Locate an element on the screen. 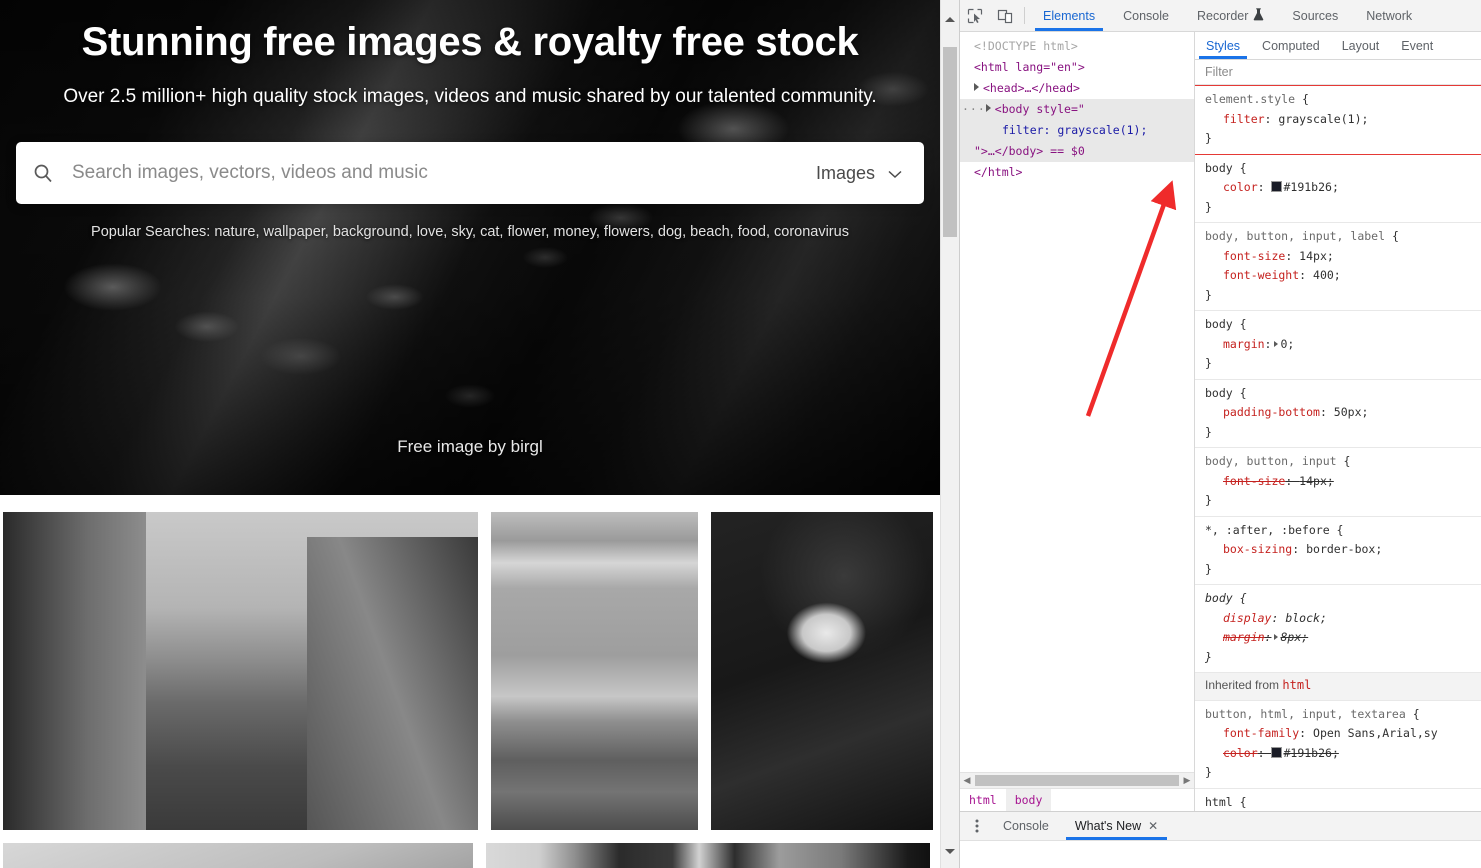 The width and height of the screenshot is (1481, 868). css-property: padding-bottom is located at coordinates (1262, 413).